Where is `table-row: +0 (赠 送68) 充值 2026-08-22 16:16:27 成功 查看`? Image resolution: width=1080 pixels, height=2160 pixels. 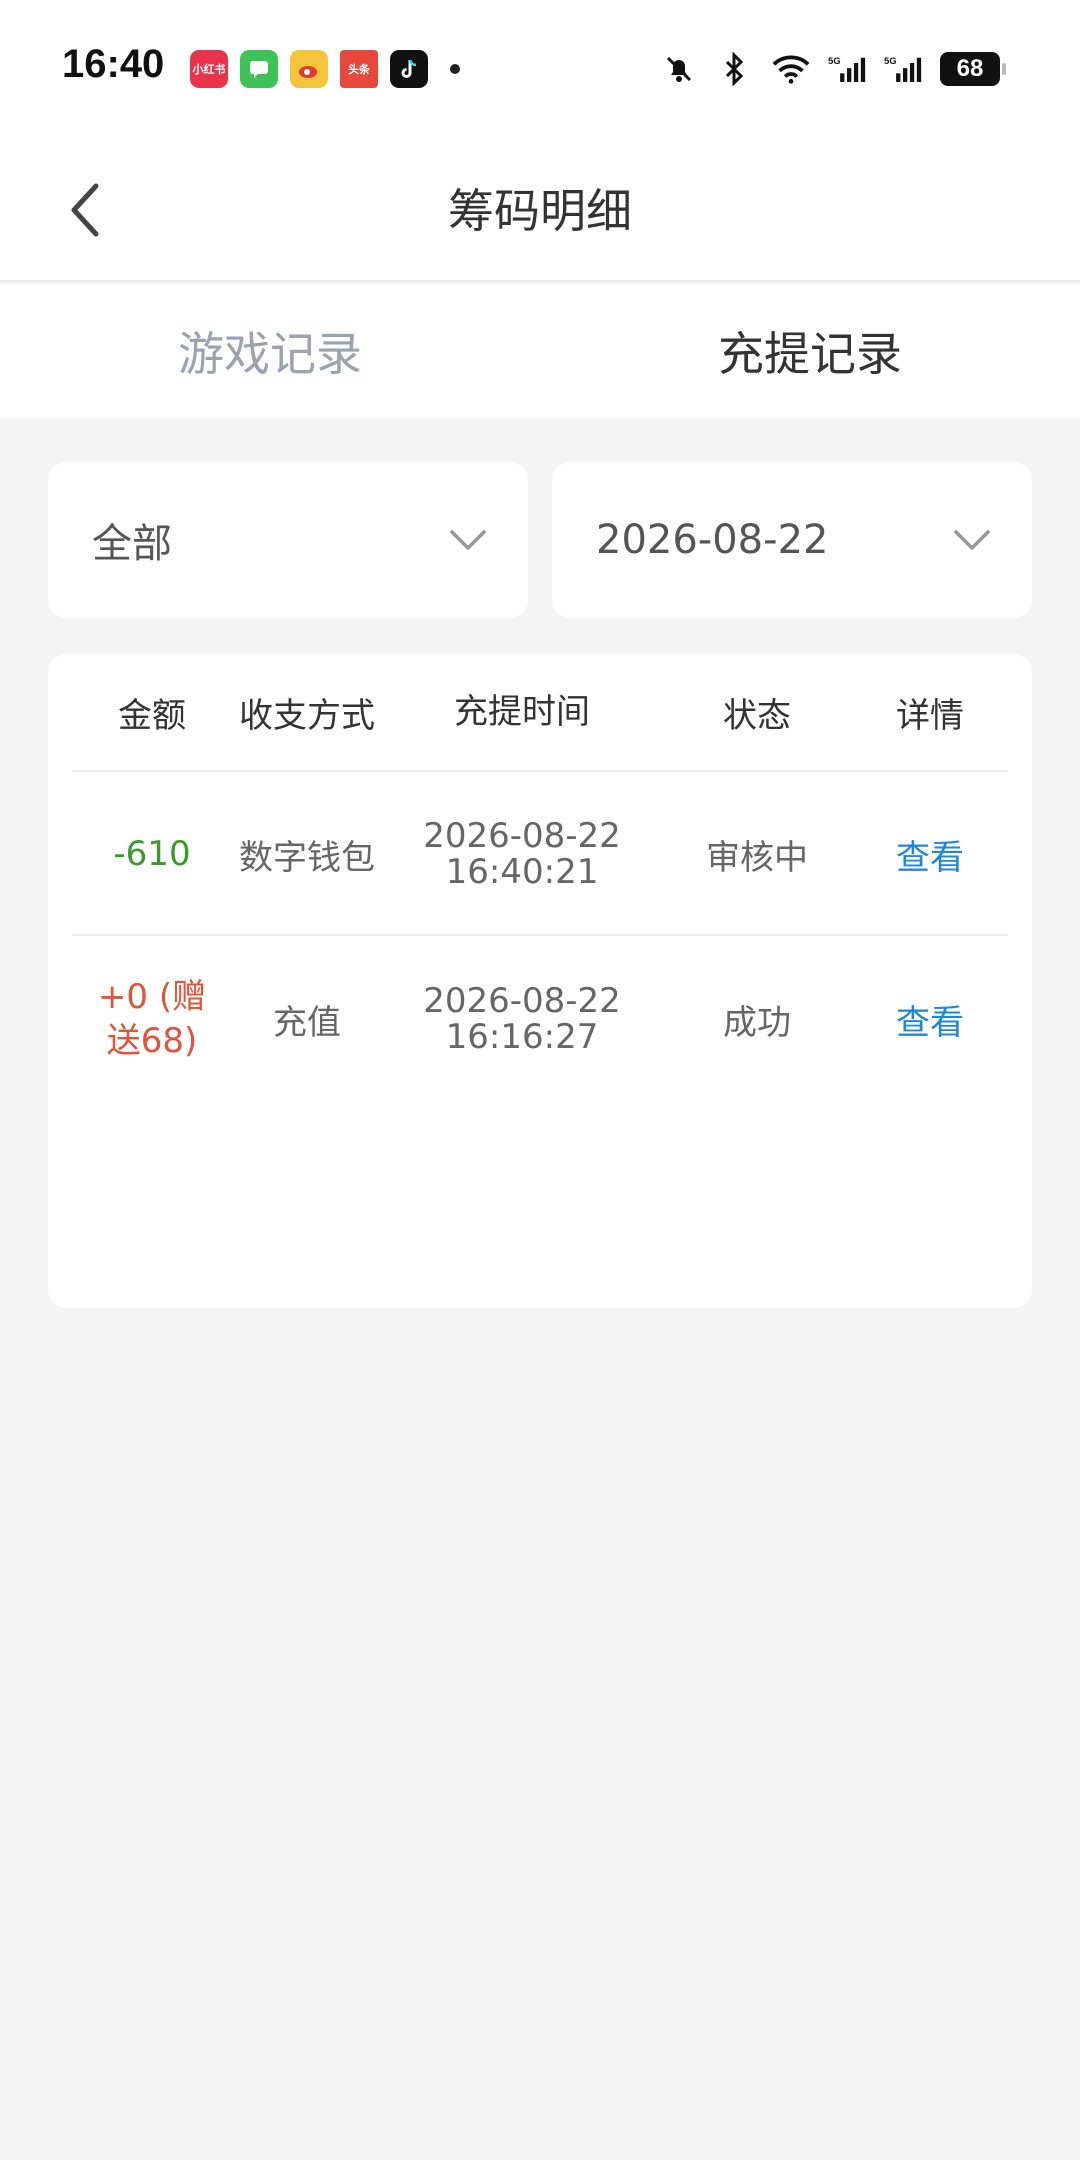
table-row: +0 (赠 送68) 充值 2026-08-22 16:16:27 成功 查看 is located at coordinates (540, 1019).